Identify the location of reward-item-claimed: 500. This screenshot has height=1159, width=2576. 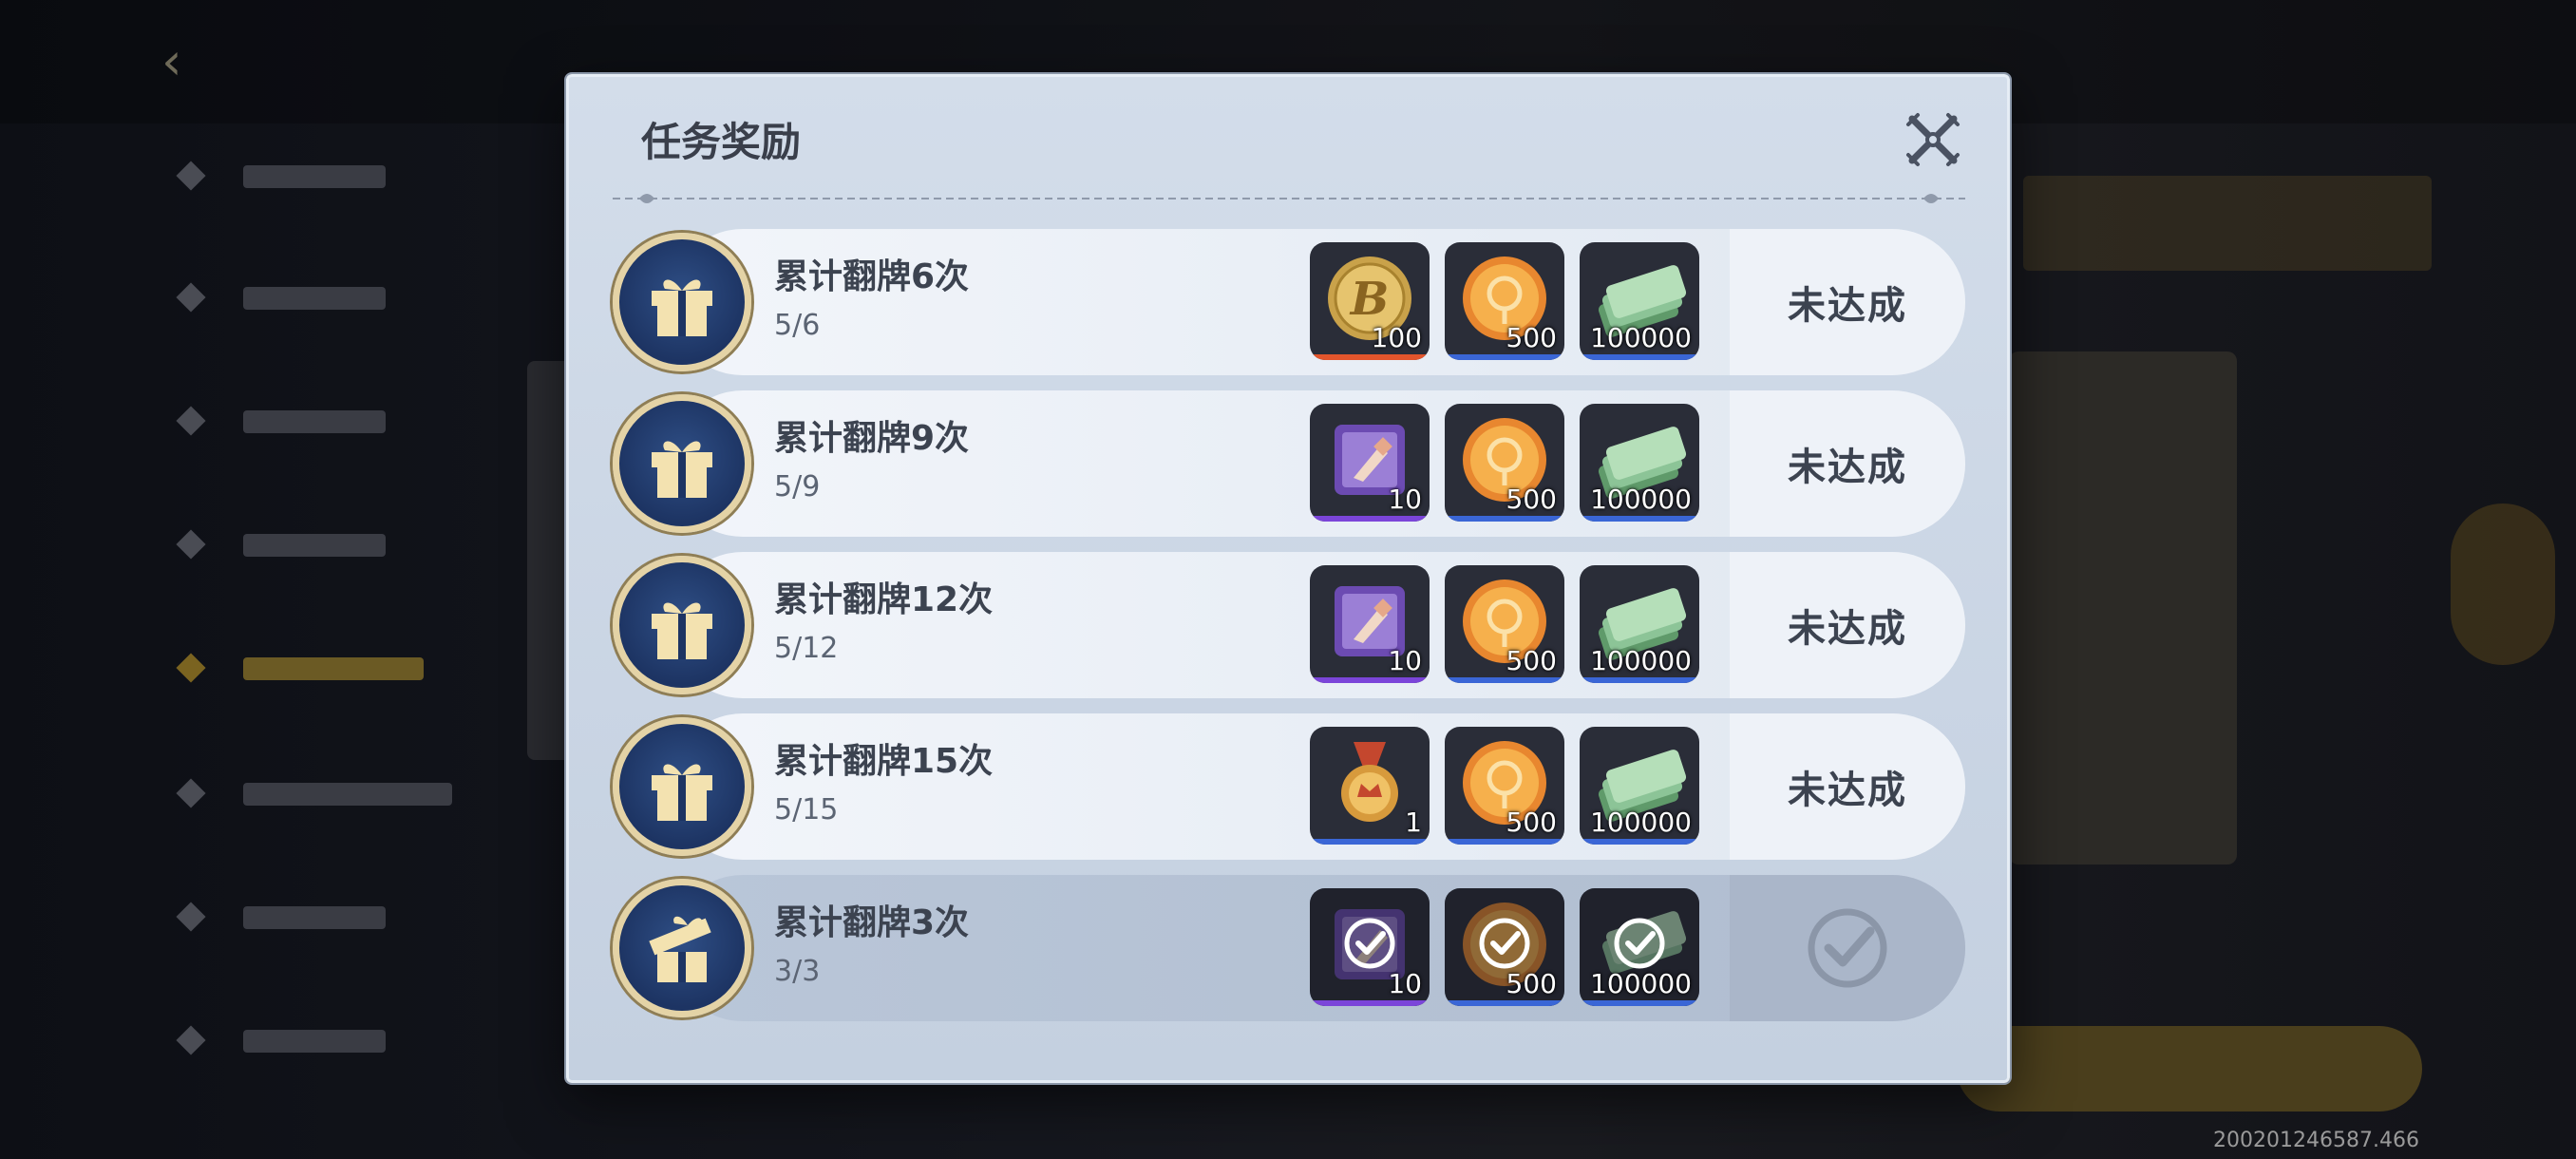
(1504, 947).